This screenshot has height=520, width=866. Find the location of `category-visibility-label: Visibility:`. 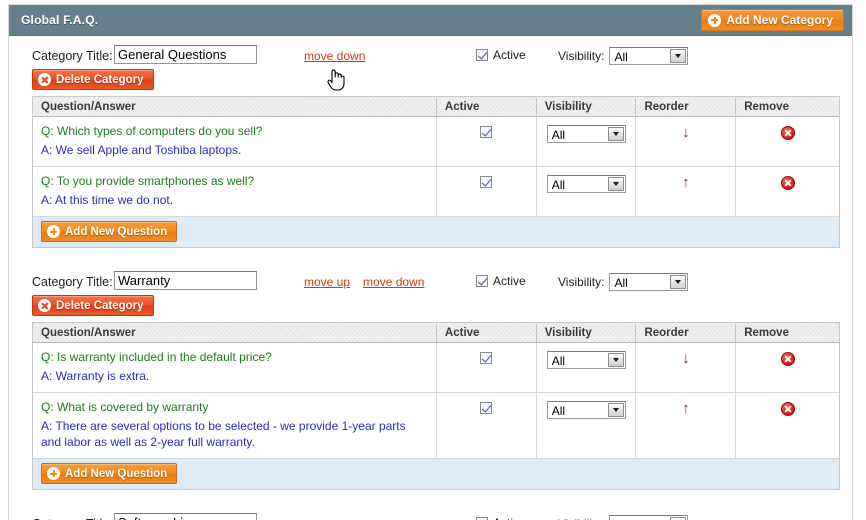

category-visibility-label: Visibility: is located at coordinates (581, 282).